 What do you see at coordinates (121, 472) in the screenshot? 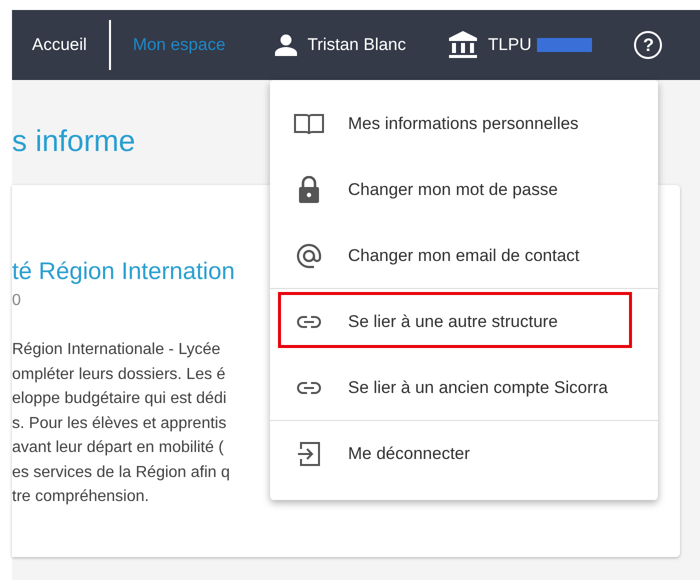
I see `paragraph-line: es services de la Région afin q` at bounding box center [121, 472].